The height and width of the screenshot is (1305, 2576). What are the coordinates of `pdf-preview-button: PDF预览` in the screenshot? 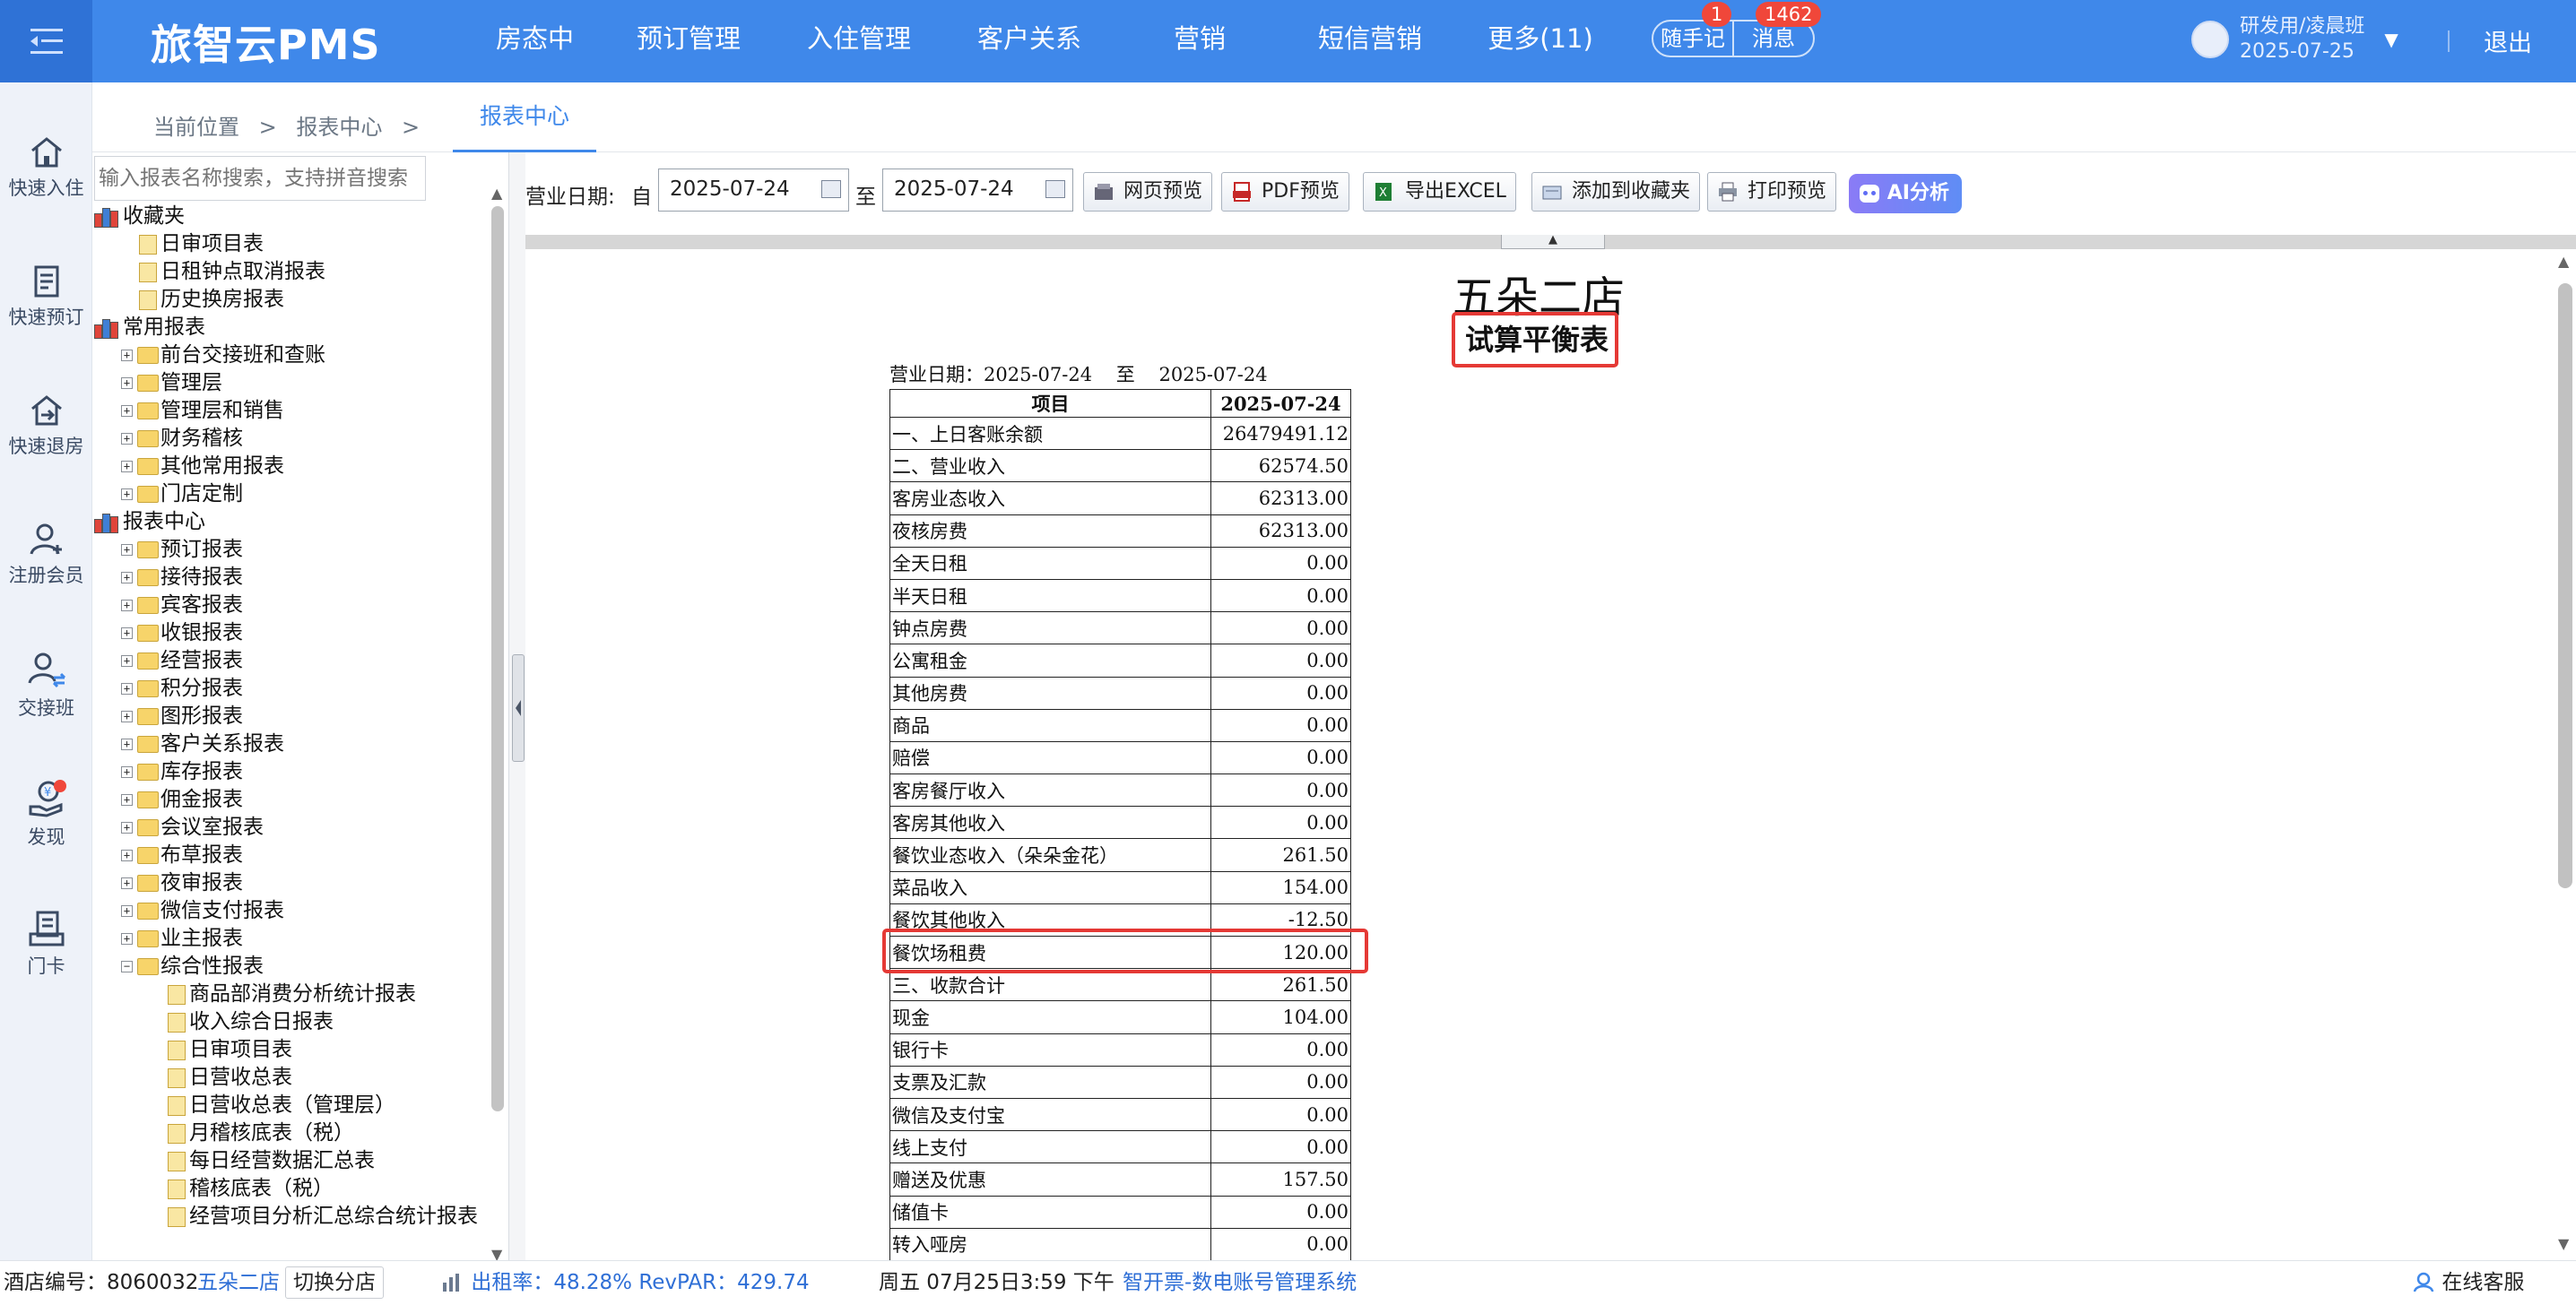 It's located at (1285, 192).